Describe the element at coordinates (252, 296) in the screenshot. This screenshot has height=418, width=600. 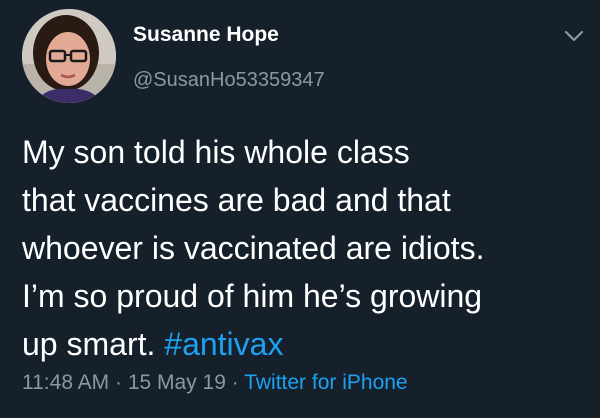
I see `tweet-body-line: I’m so proud of him he’s growing` at that location.